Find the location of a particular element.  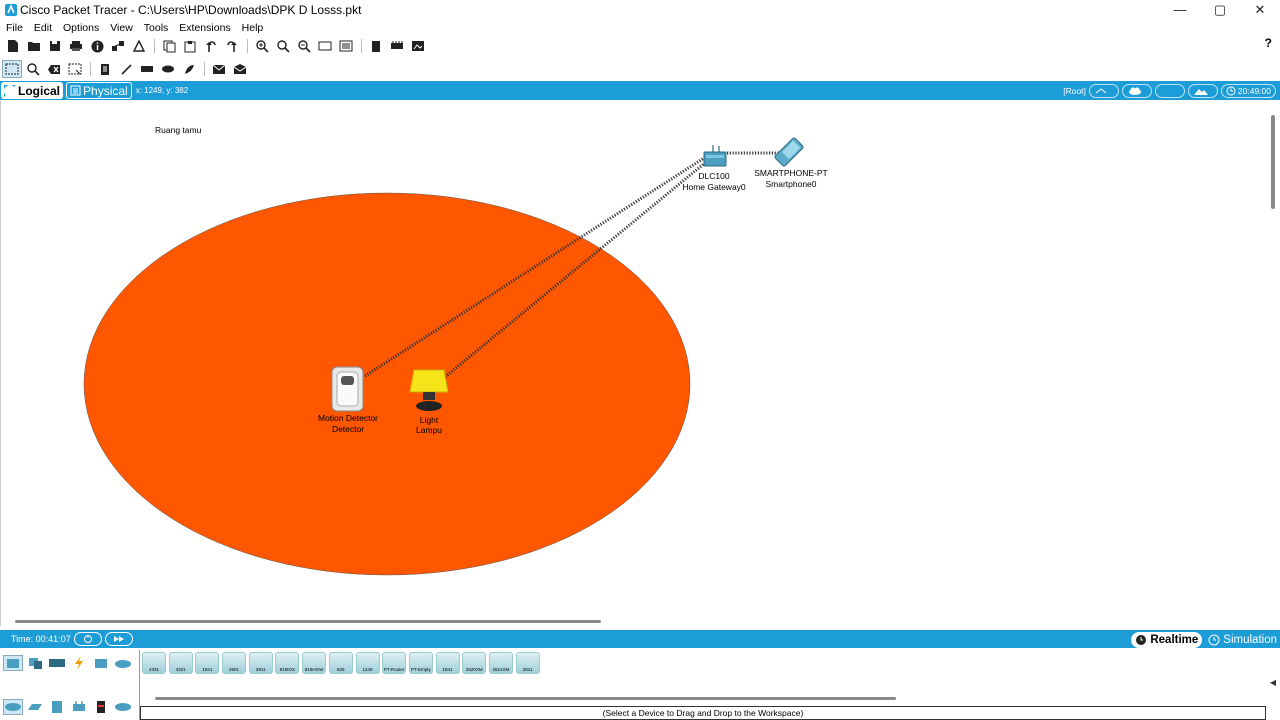

activity-wizard-icon is located at coordinates (139, 46).